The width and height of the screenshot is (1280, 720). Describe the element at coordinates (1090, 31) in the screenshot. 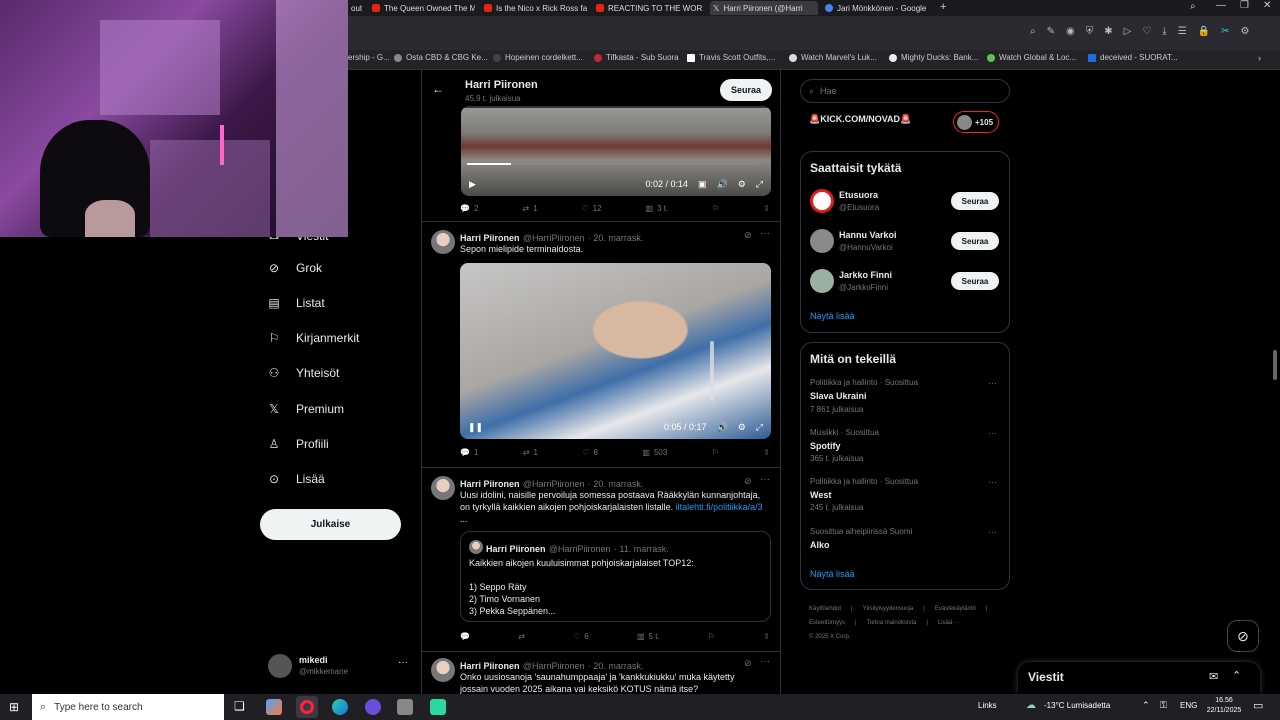

I see `shield-icon: ⛨` at that location.